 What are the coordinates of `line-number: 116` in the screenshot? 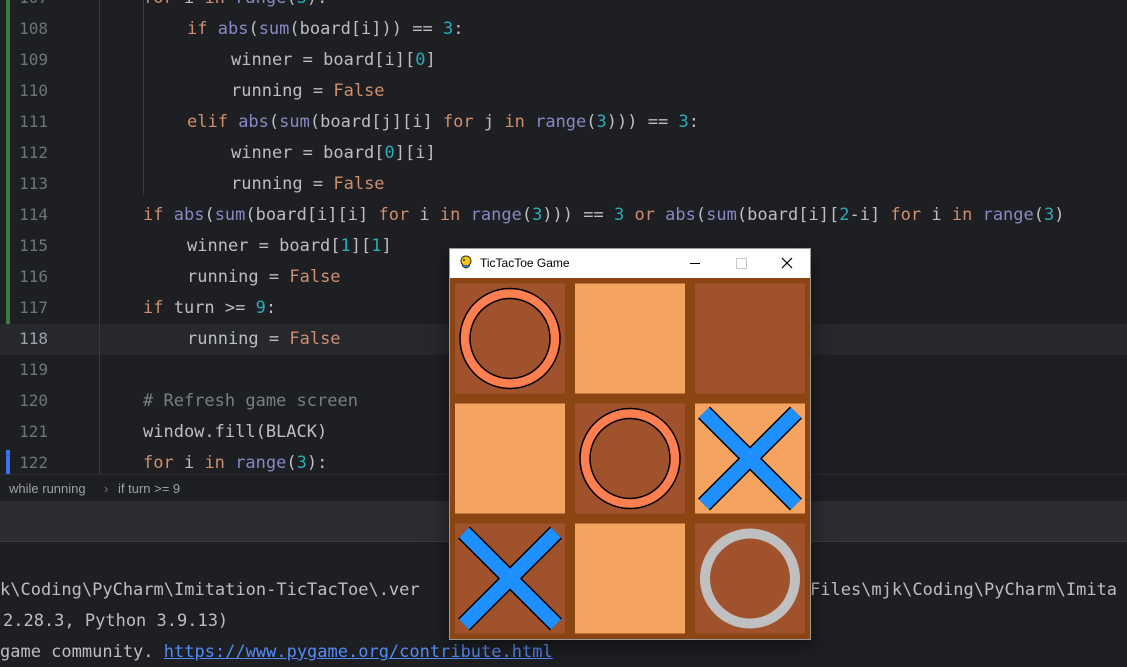 It's located at (31, 276).